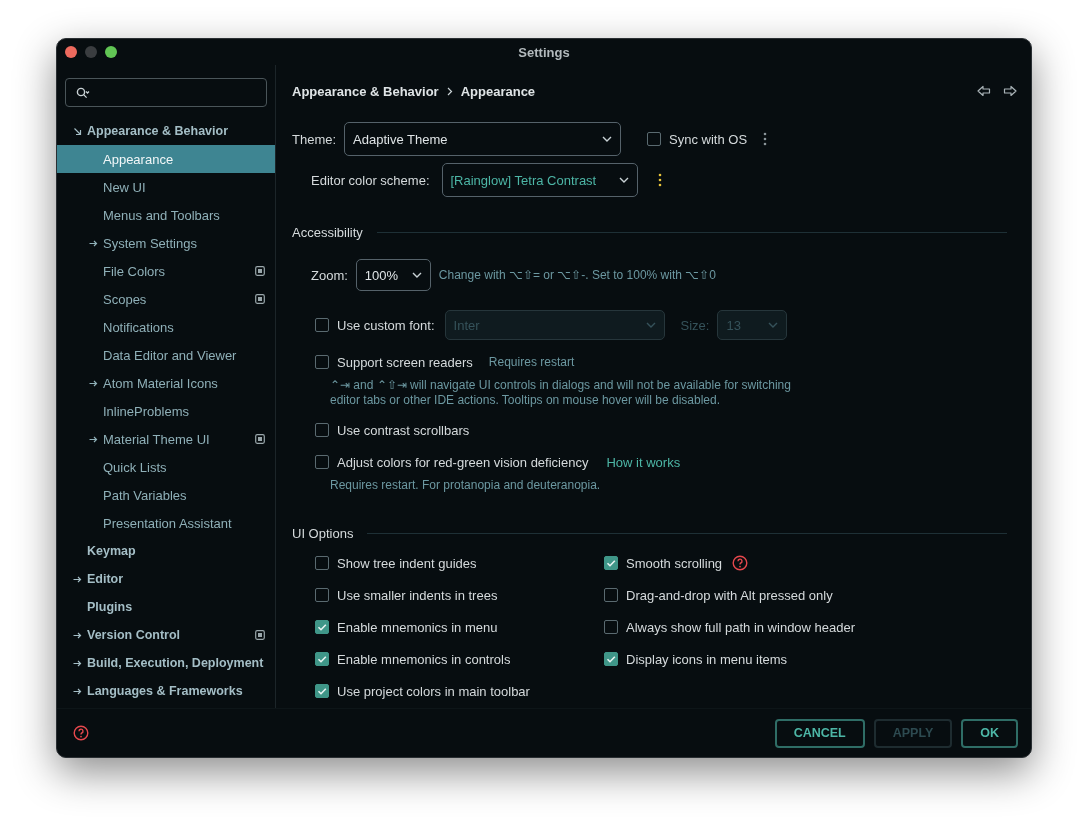  I want to click on color-scheme-label: Editor color scheme:, so click(370, 180).